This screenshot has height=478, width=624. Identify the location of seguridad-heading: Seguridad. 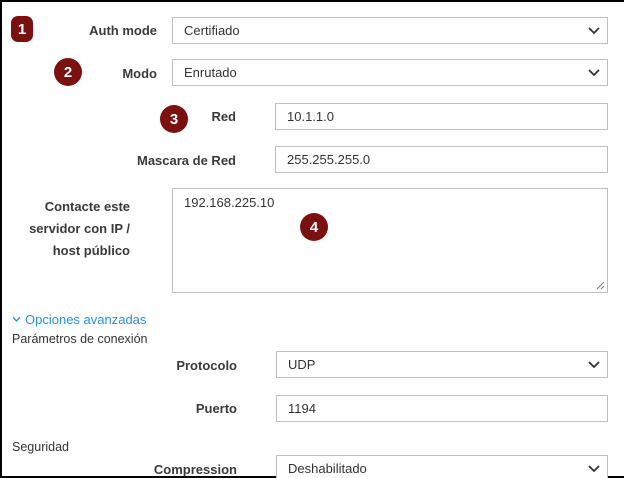
(40, 447).